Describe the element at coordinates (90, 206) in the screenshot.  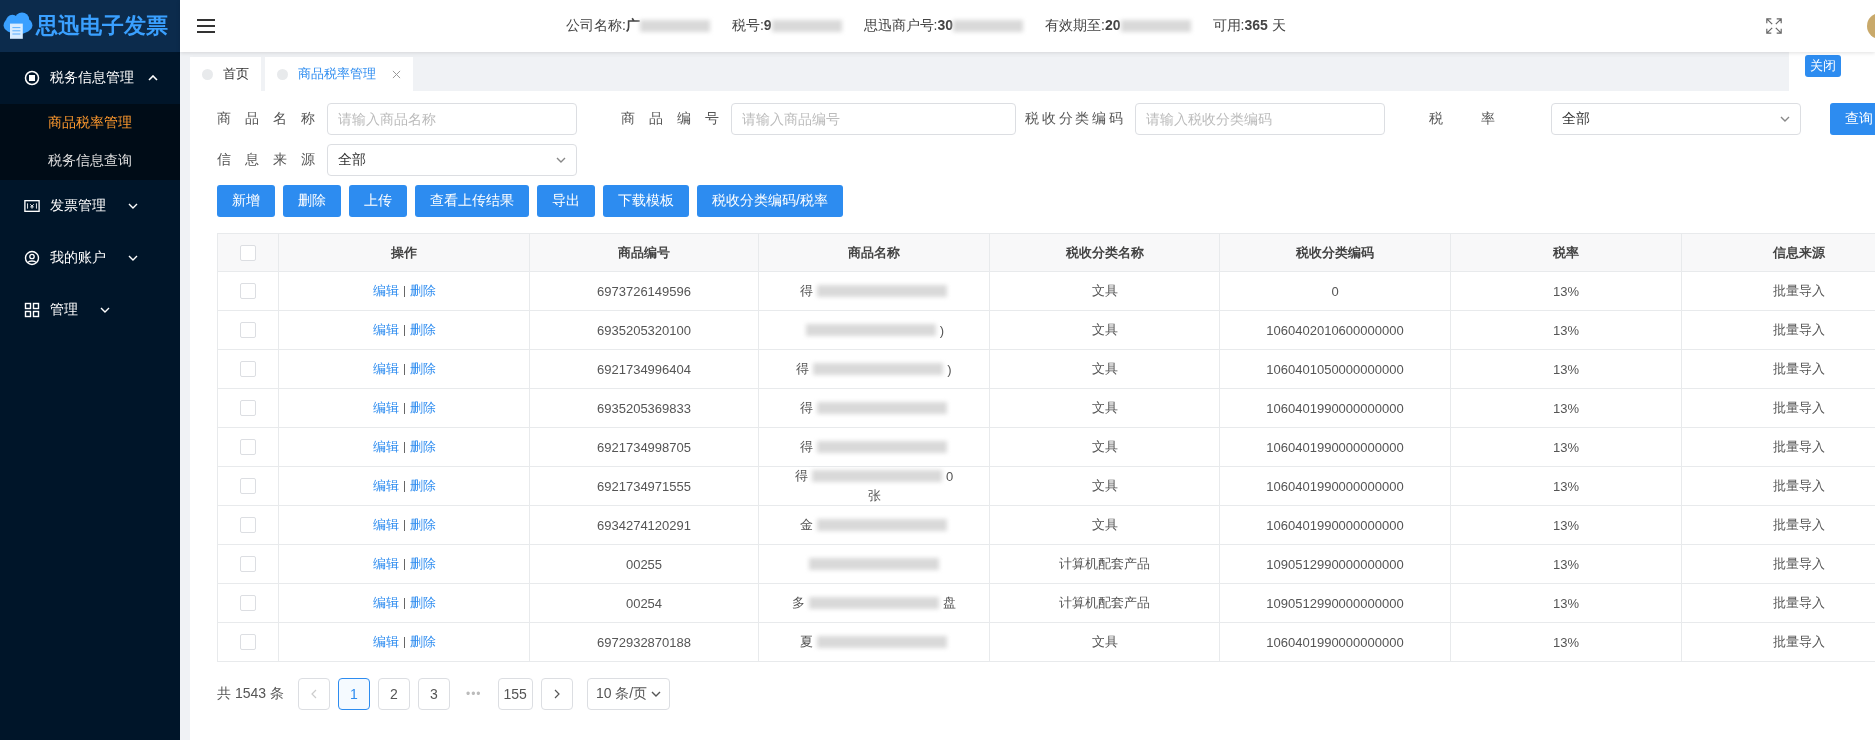
I see `sidebar-menu-item: 发票管理` at that location.